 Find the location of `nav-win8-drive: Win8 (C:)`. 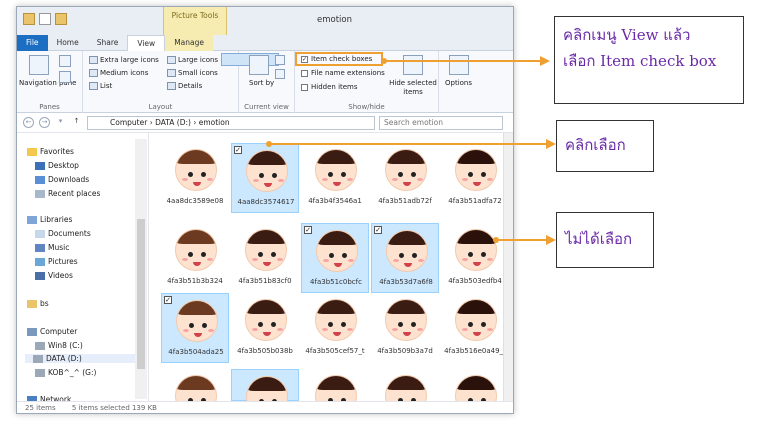

nav-win8-drive: Win8 (C:) is located at coordinates (59, 345).